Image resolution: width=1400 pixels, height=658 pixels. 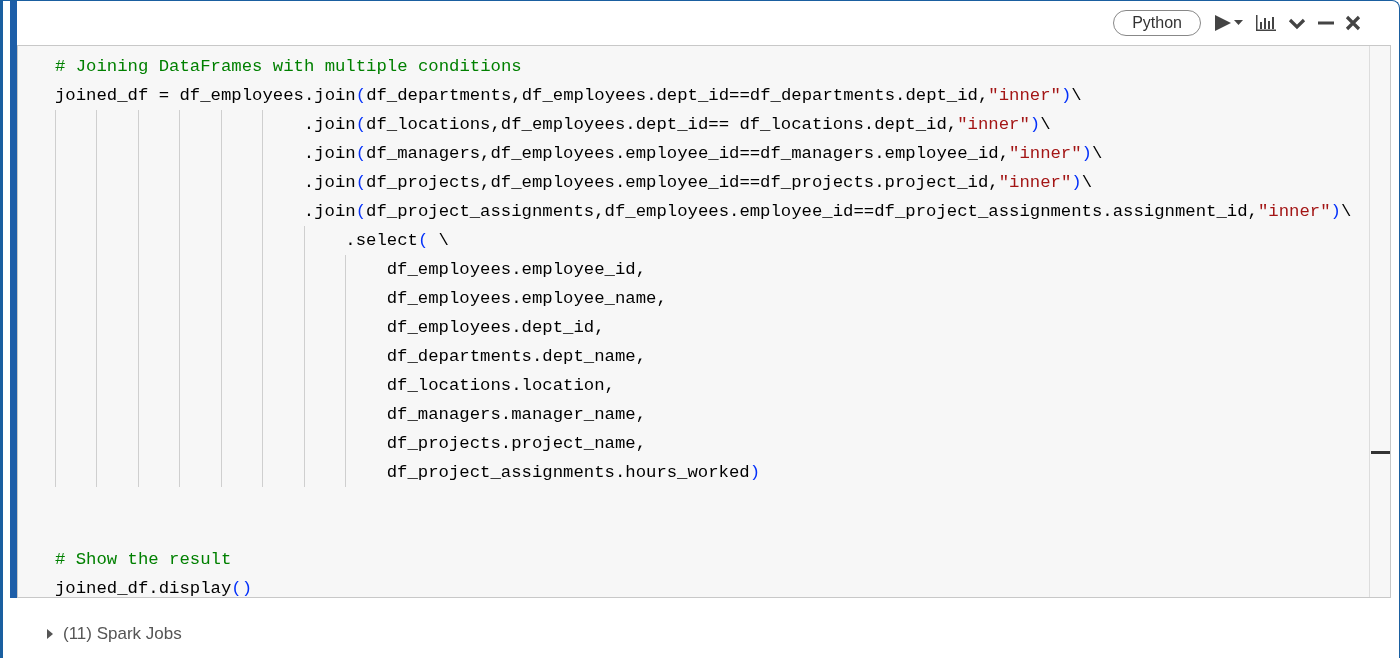 What do you see at coordinates (114, 634) in the screenshot?
I see `spark-jobs-toggle: (11) Spark Jobs` at bounding box center [114, 634].